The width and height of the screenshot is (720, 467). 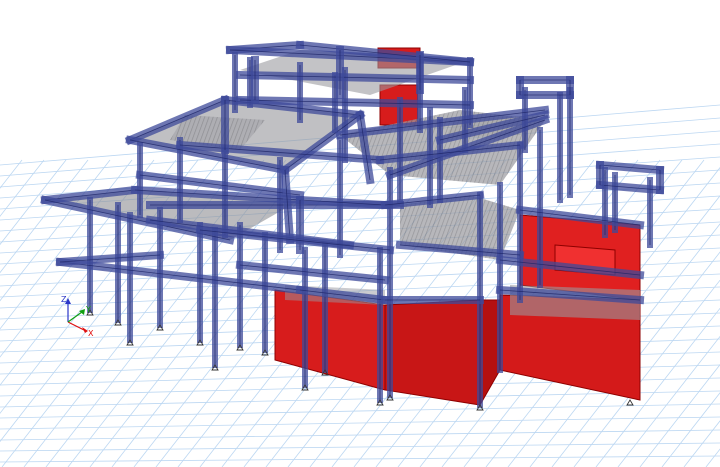 I want to click on pin-support, so click(x=630, y=402).